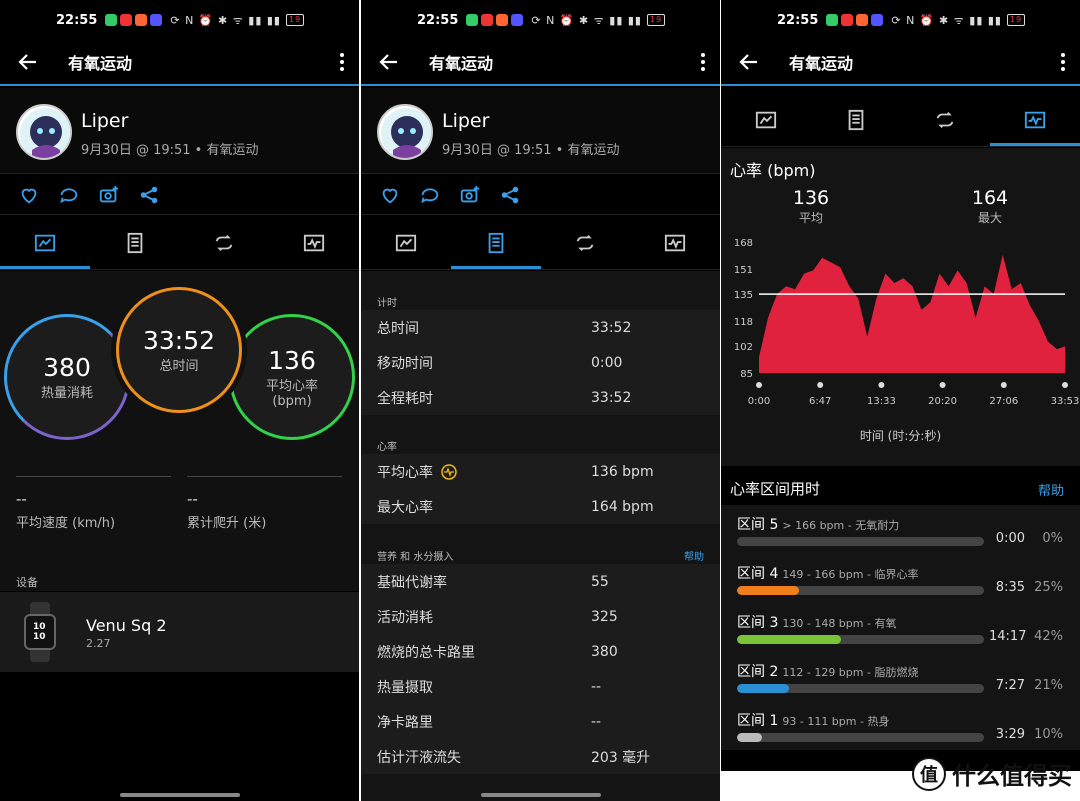 This screenshot has width=1080, height=801. I want to click on detail-row: 全程耗时 33:52, so click(540, 397).